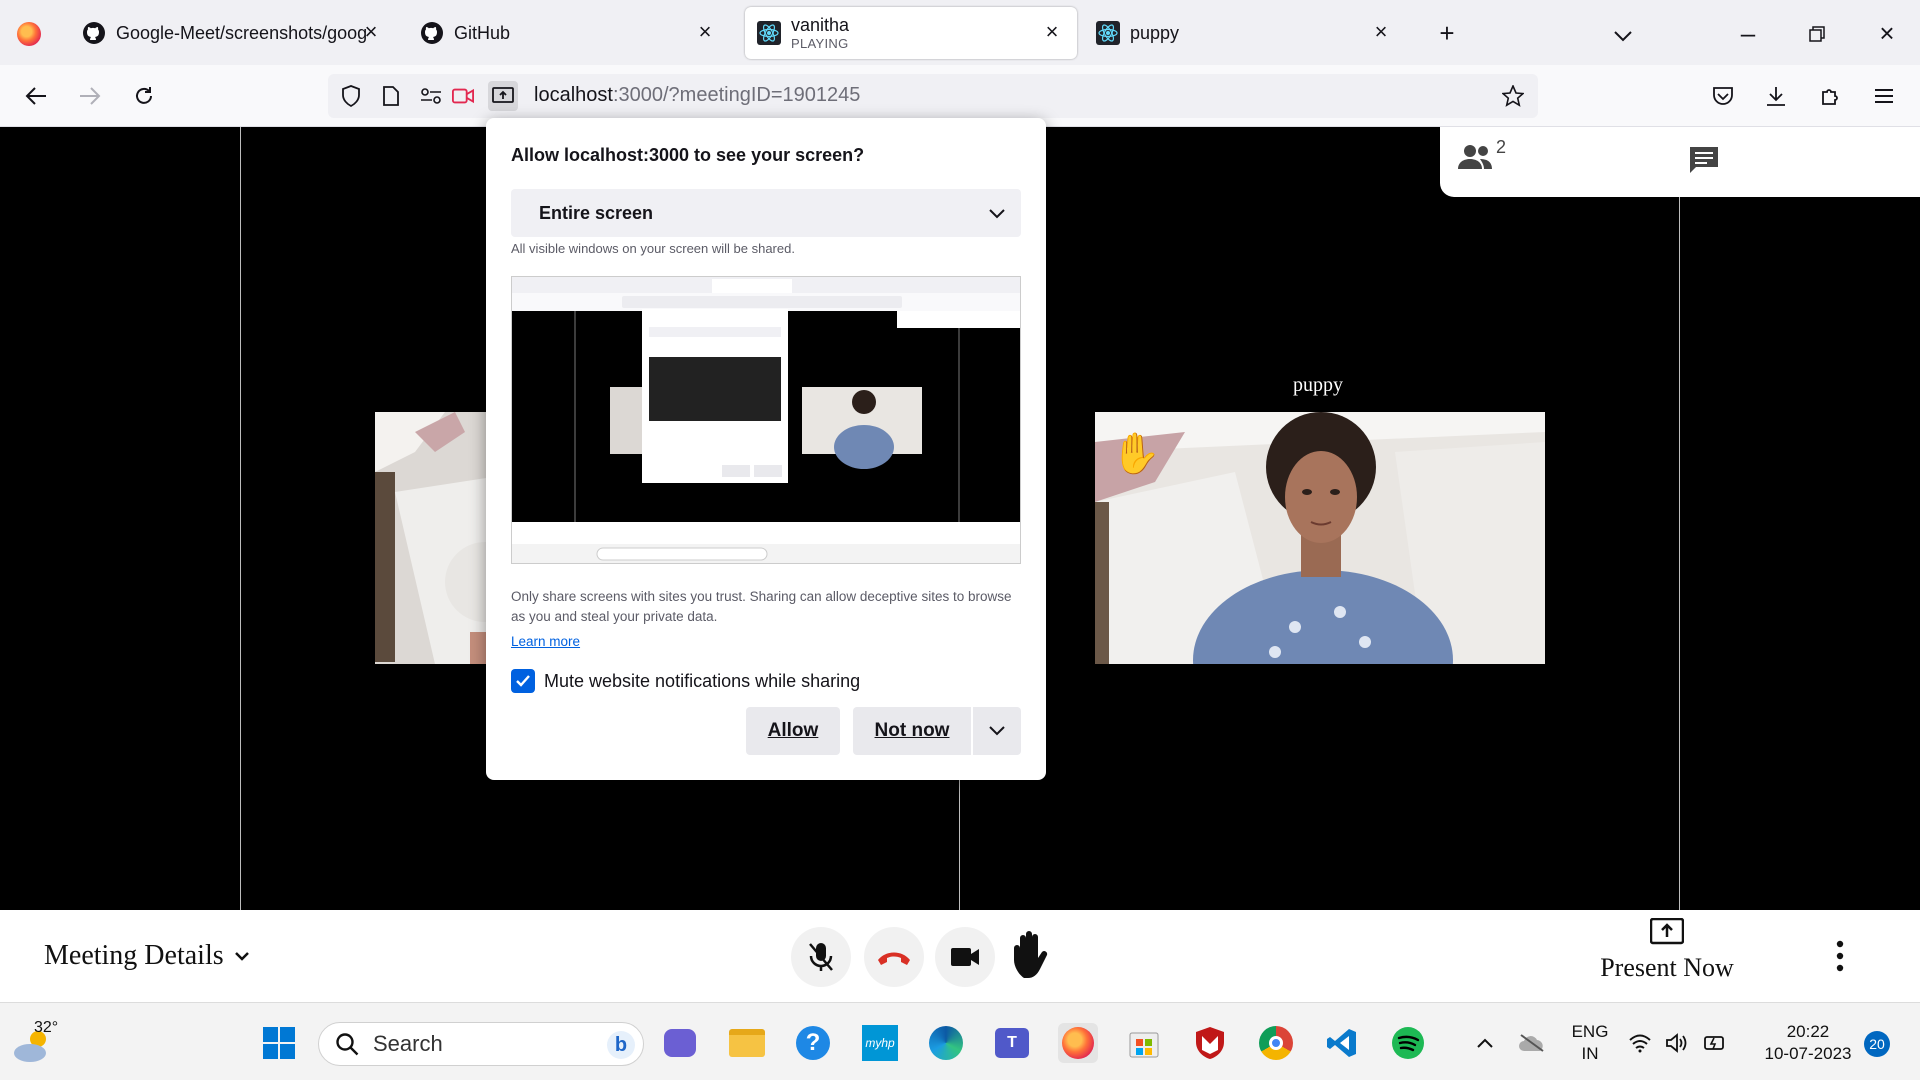 Image resolution: width=1920 pixels, height=1080 pixels. Describe the element at coordinates (1245, 33) in the screenshot. I see `tab-puppy: puppy ×` at that location.